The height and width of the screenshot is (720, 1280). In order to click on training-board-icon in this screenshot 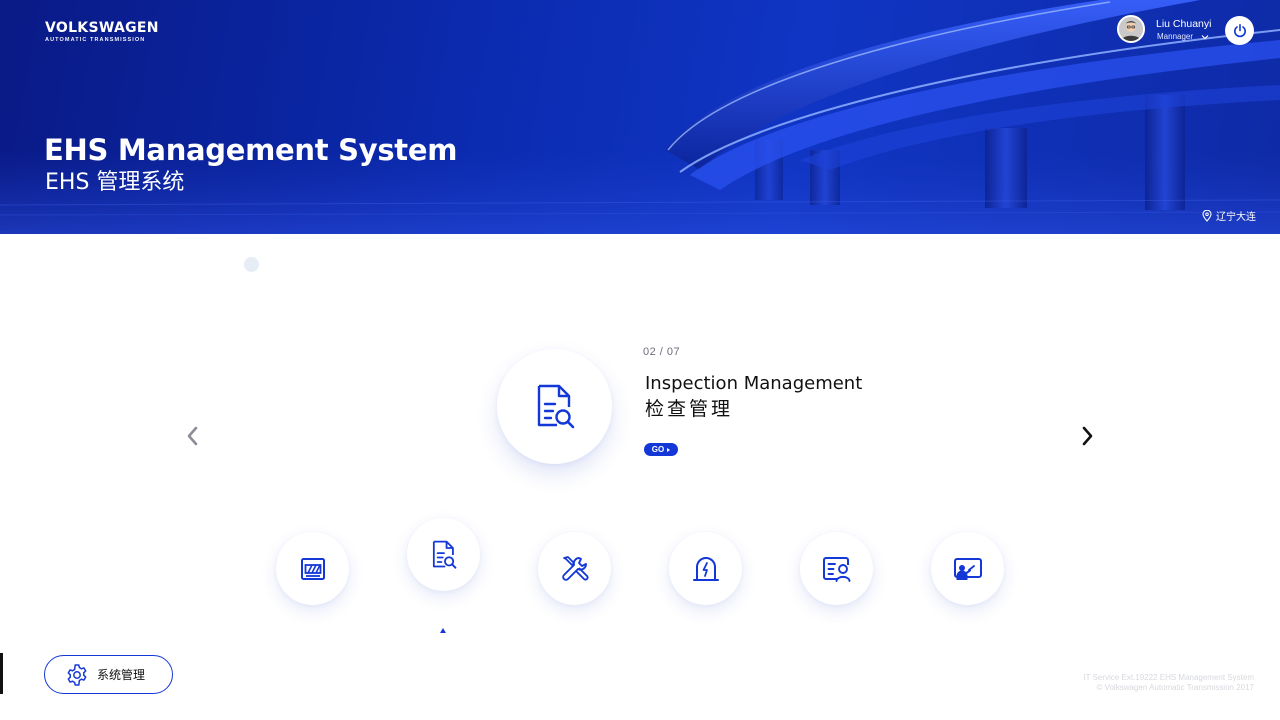, I will do `click(967, 568)`.